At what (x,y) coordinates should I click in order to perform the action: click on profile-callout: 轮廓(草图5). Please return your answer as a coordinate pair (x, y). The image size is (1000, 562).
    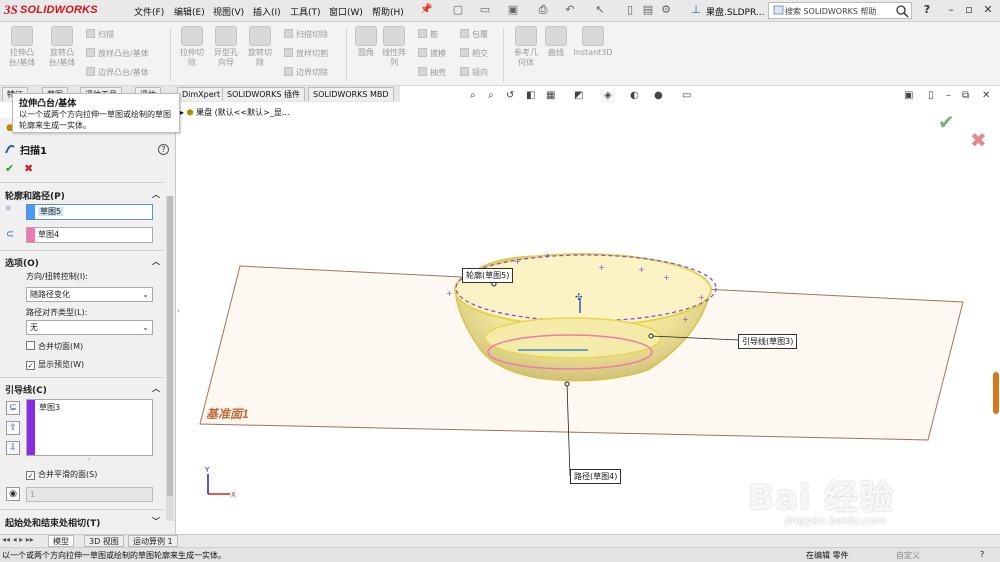
    Looking at the image, I should click on (488, 275).